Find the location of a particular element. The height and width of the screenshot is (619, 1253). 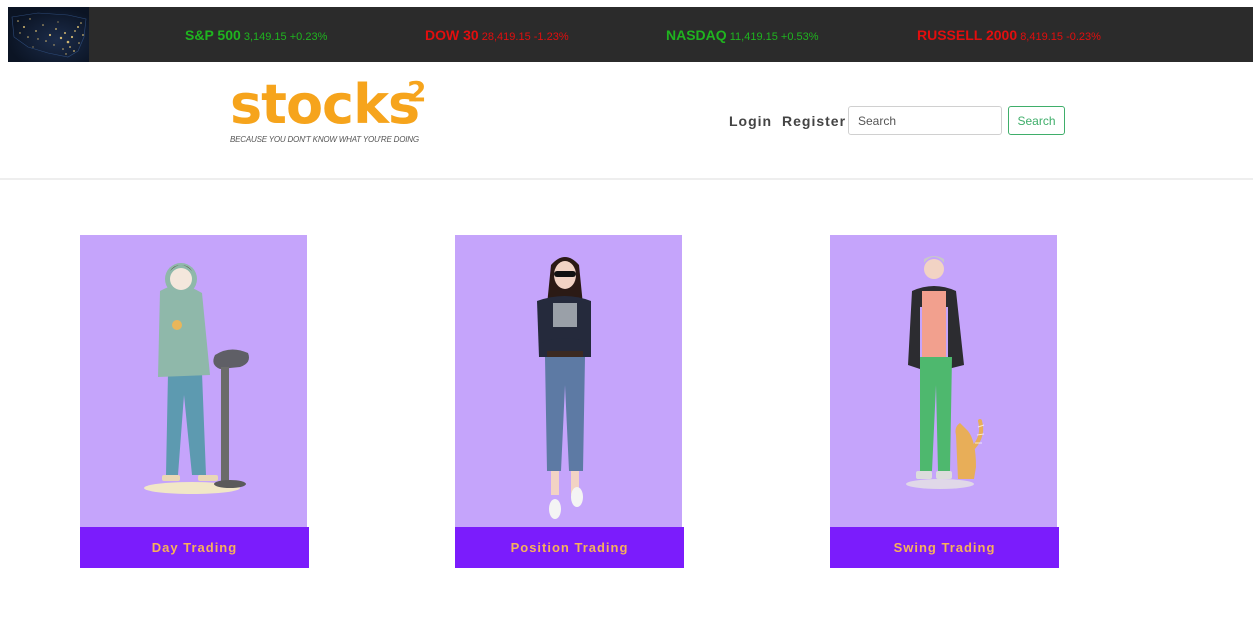

card-day-trading: Day Trading is located at coordinates (194, 401).